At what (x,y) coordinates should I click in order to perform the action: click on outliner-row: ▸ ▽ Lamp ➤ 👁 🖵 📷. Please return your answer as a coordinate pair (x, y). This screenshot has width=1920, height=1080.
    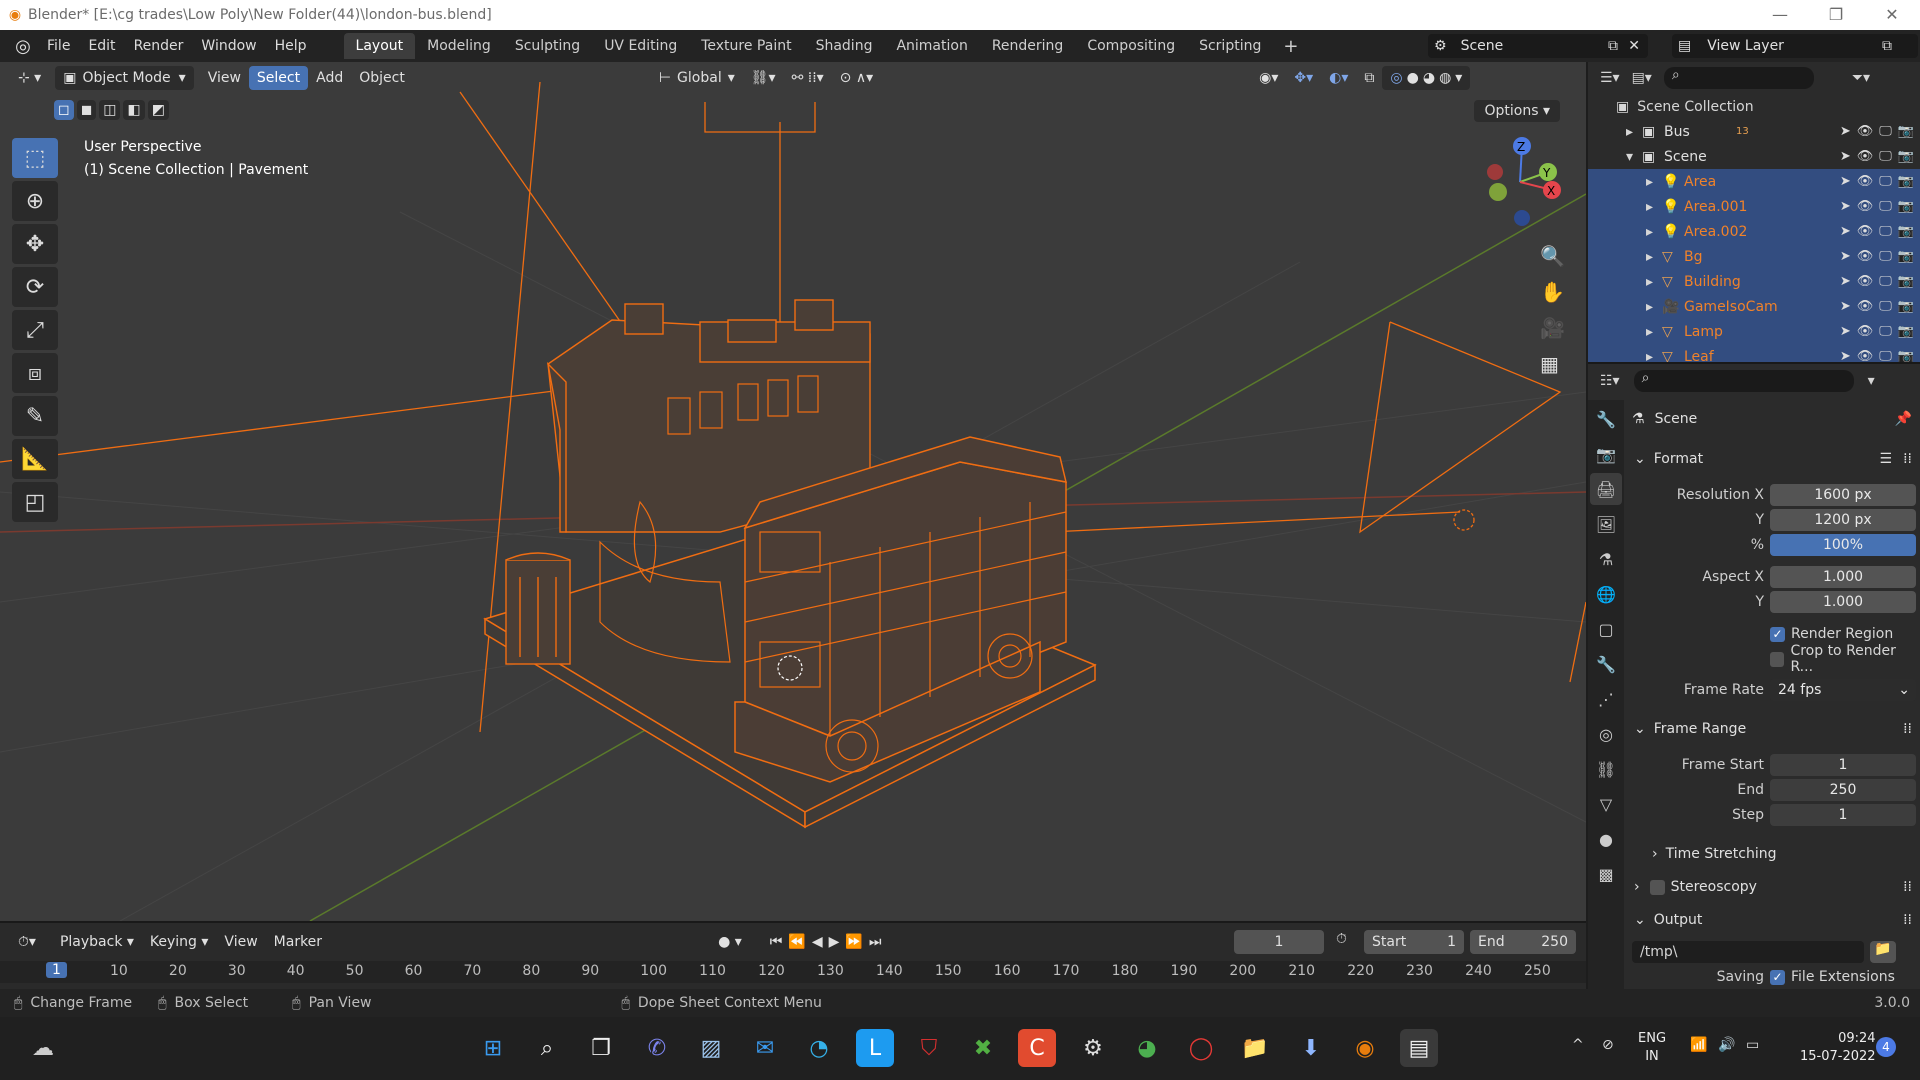
    Looking at the image, I should click on (1754, 331).